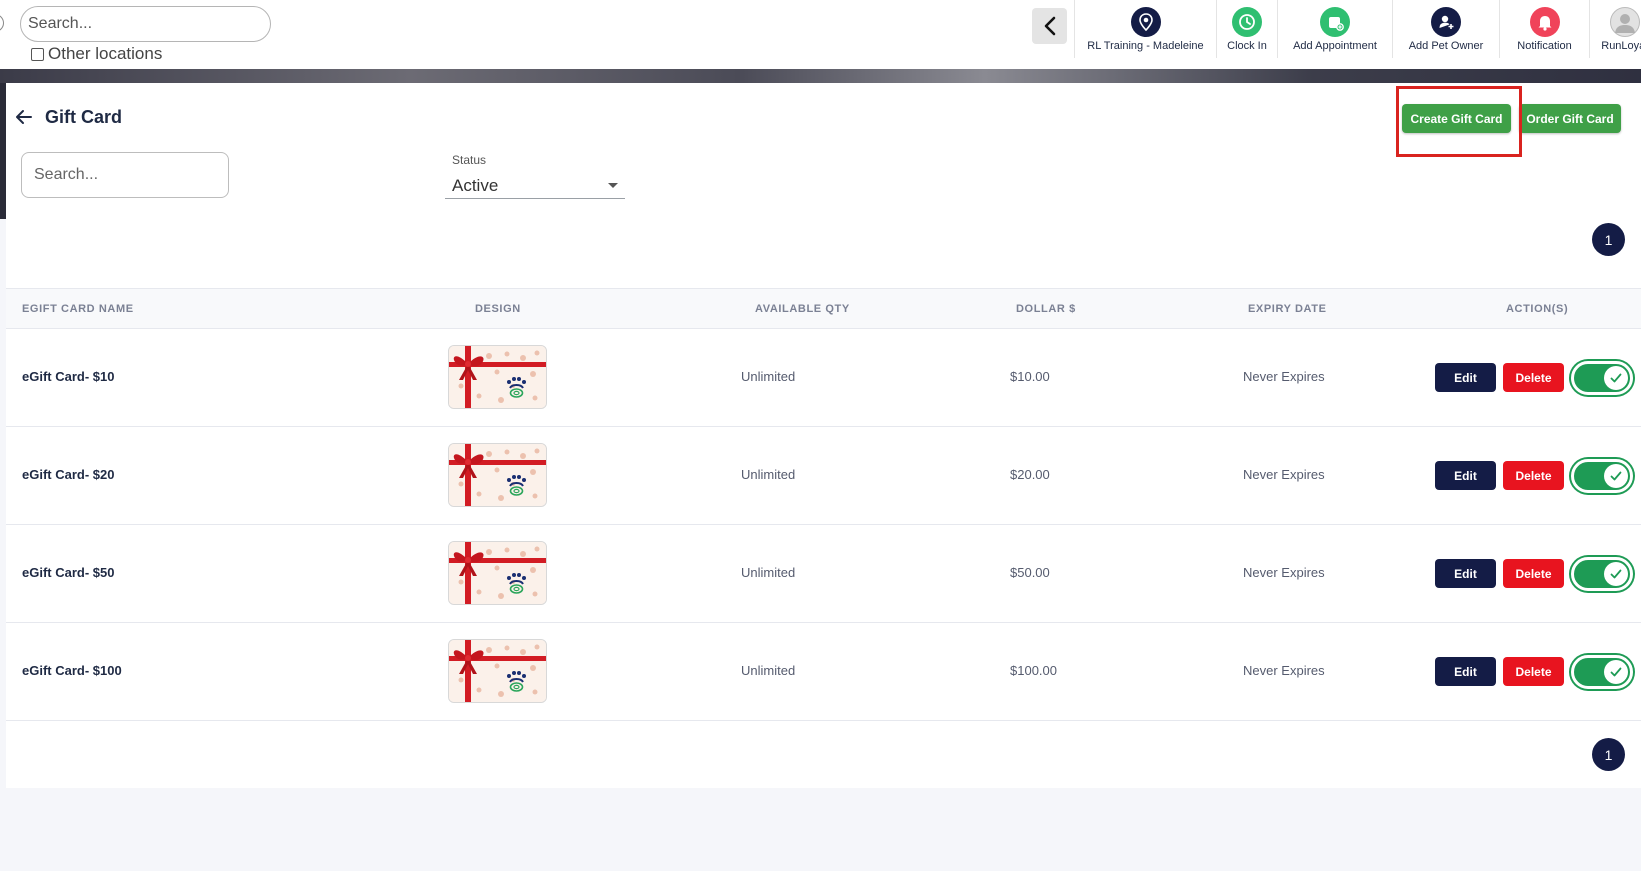 The height and width of the screenshot is (871, 1641). Describe the element at coordinates (1335, 22) in the screenshot. I see `calendar-add-icon` at that location.